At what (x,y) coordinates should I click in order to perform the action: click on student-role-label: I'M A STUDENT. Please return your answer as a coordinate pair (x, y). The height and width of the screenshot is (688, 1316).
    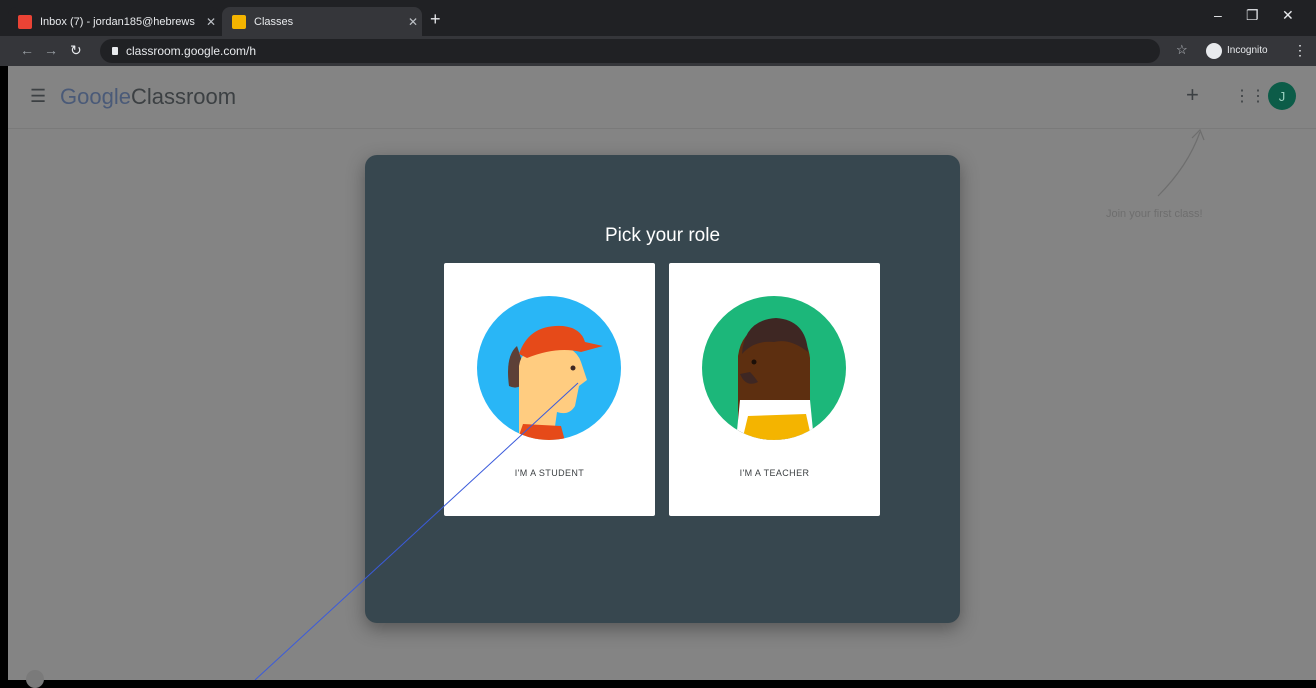
    Looking at the image, I should click on (549, 473).